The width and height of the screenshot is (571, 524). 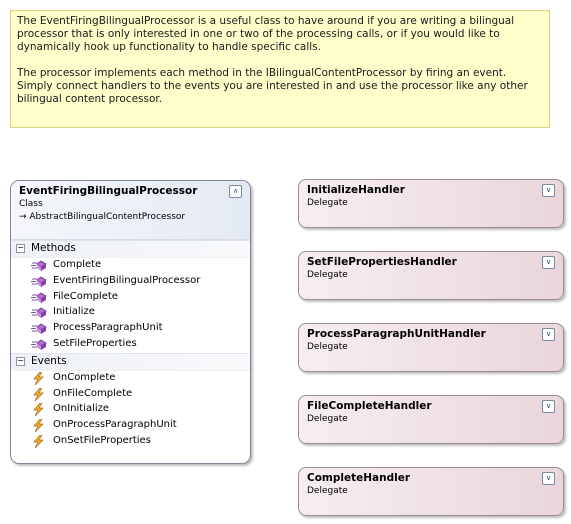 I want to click on method-item: Initialize, so click(x=130, y=313).